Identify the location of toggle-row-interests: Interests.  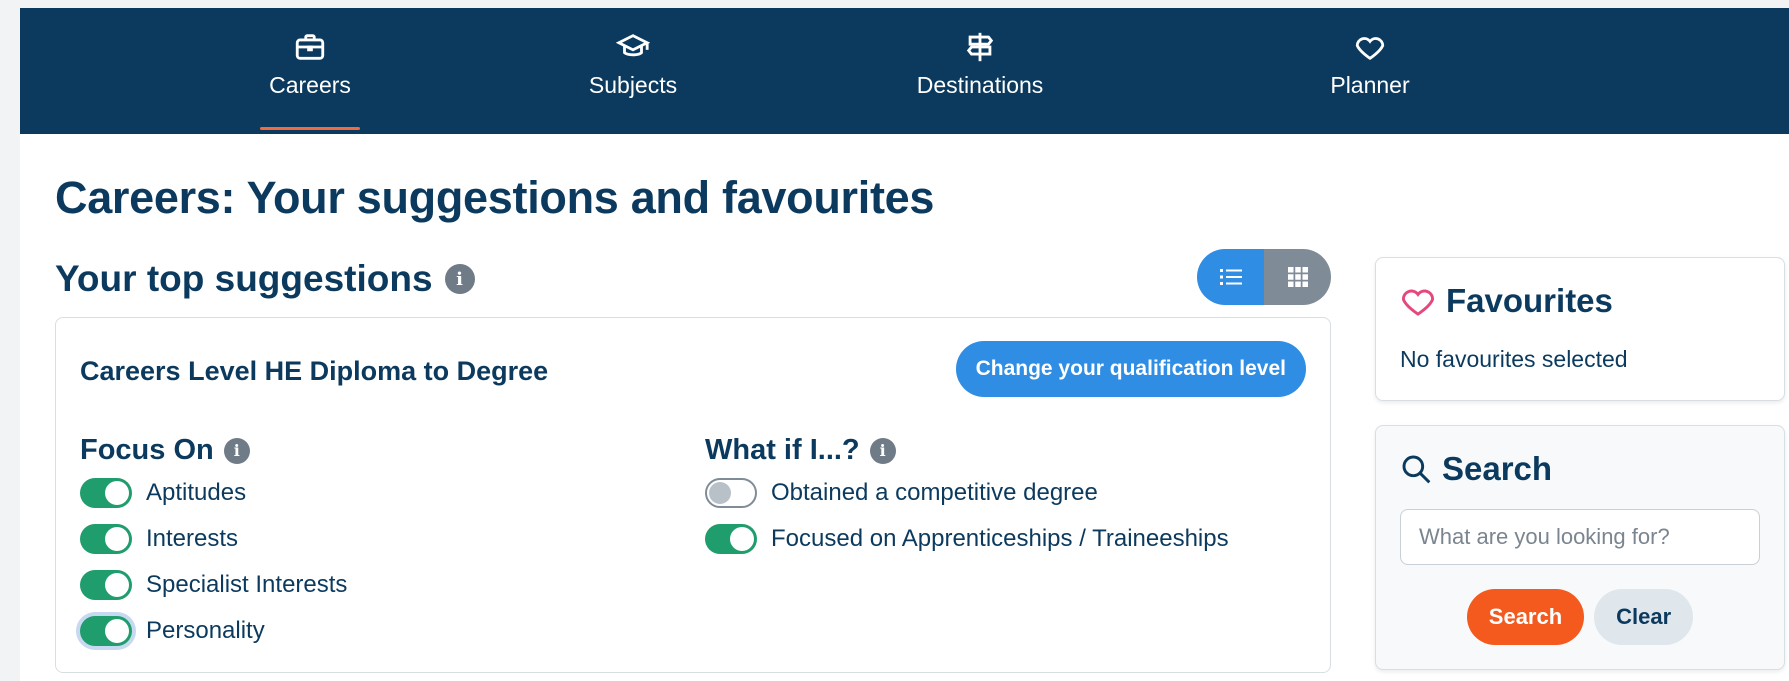
(159, 539).